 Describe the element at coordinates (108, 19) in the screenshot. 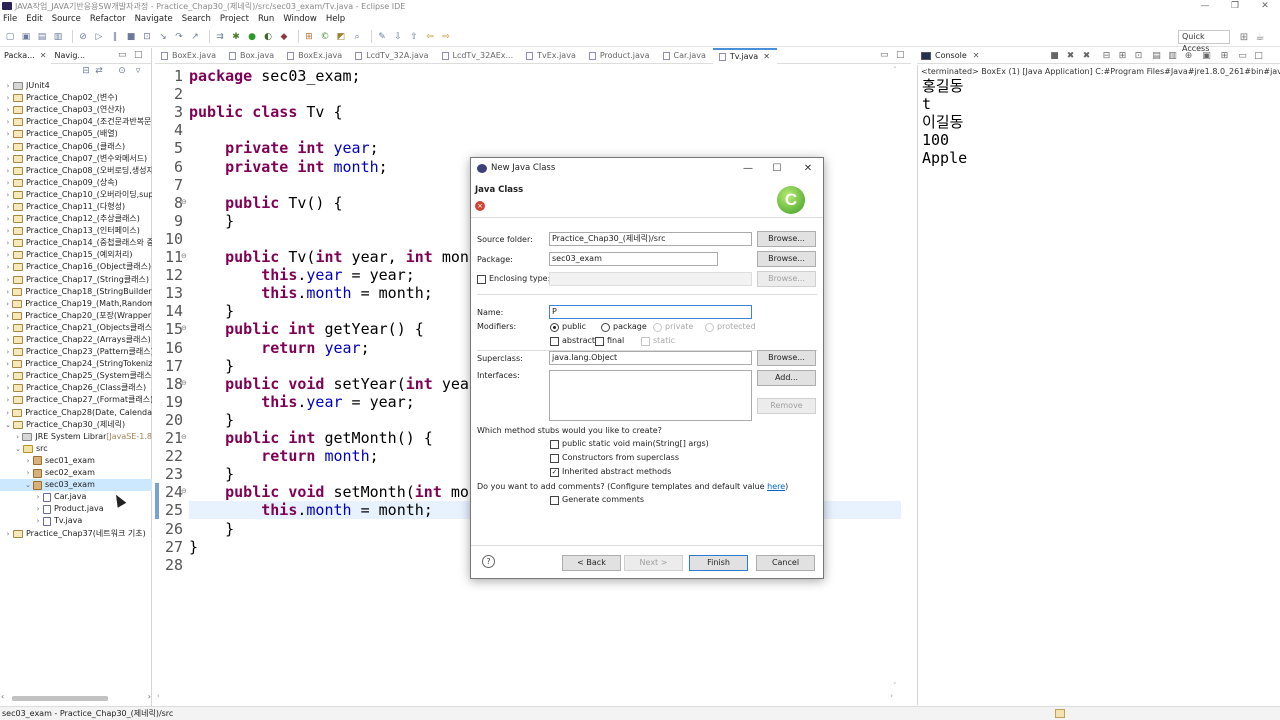

I see `menu-refactor: Refactor` at that location.